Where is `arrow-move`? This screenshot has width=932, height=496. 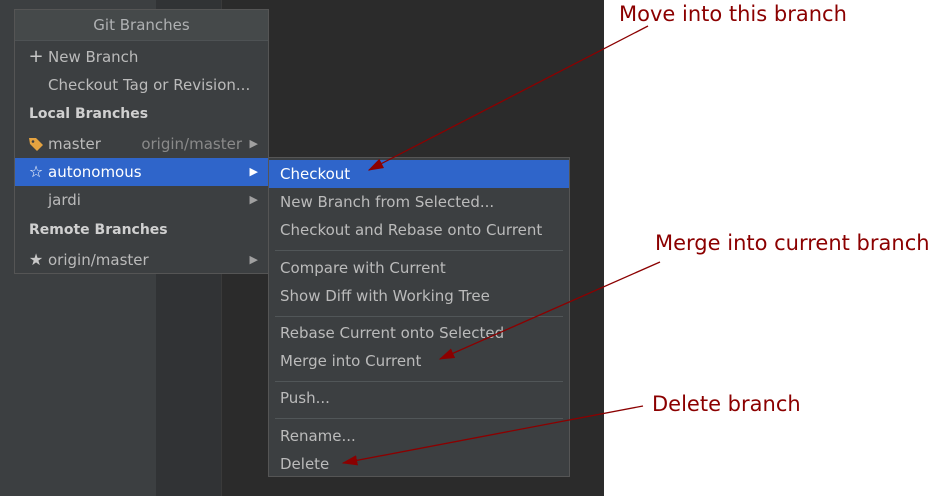
arrow-move is located at coordinates (508, 98).